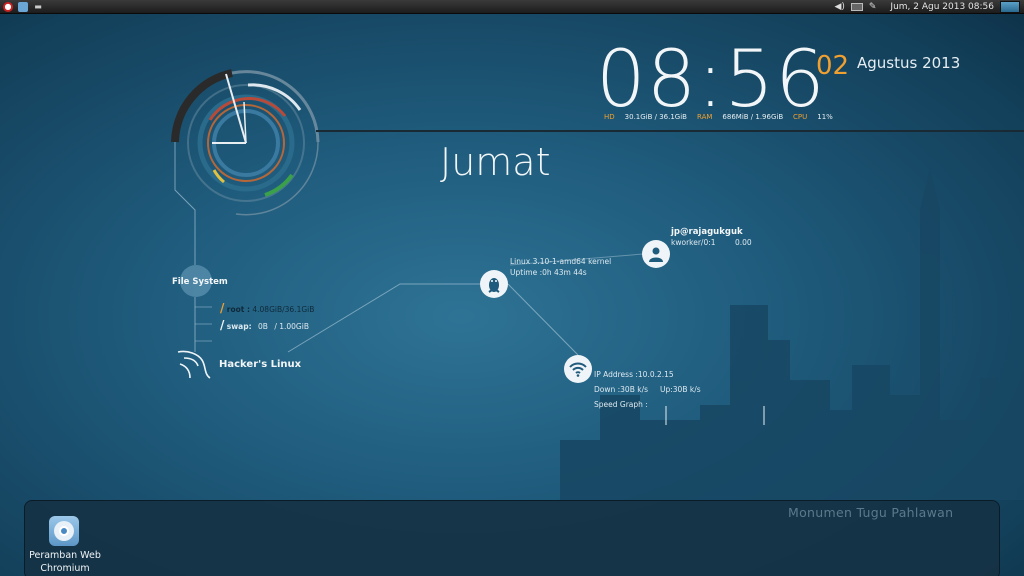 The height and width of the screenshot is (576, 1024). I want to click on clock-time: 08:56, so click(711, 80).